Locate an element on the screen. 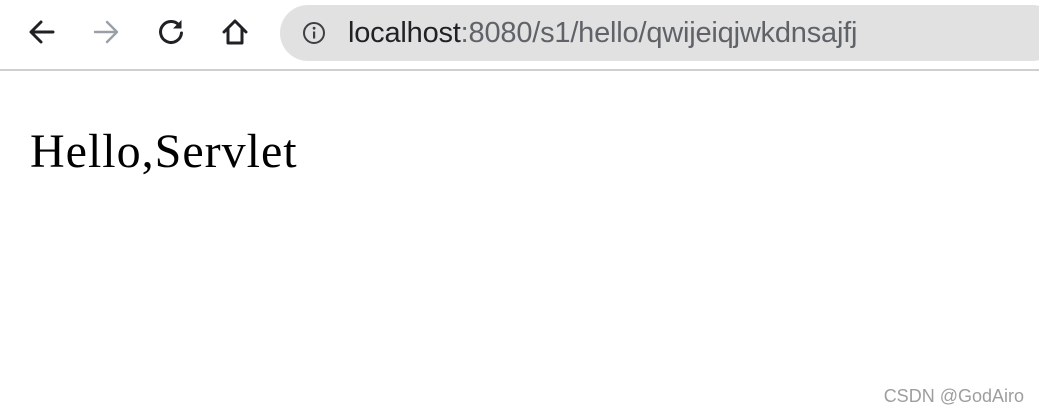 Image resolution: width=1039 pixels, height=413 pixels. arrow-right-icon is located at coordinates (106, 32).